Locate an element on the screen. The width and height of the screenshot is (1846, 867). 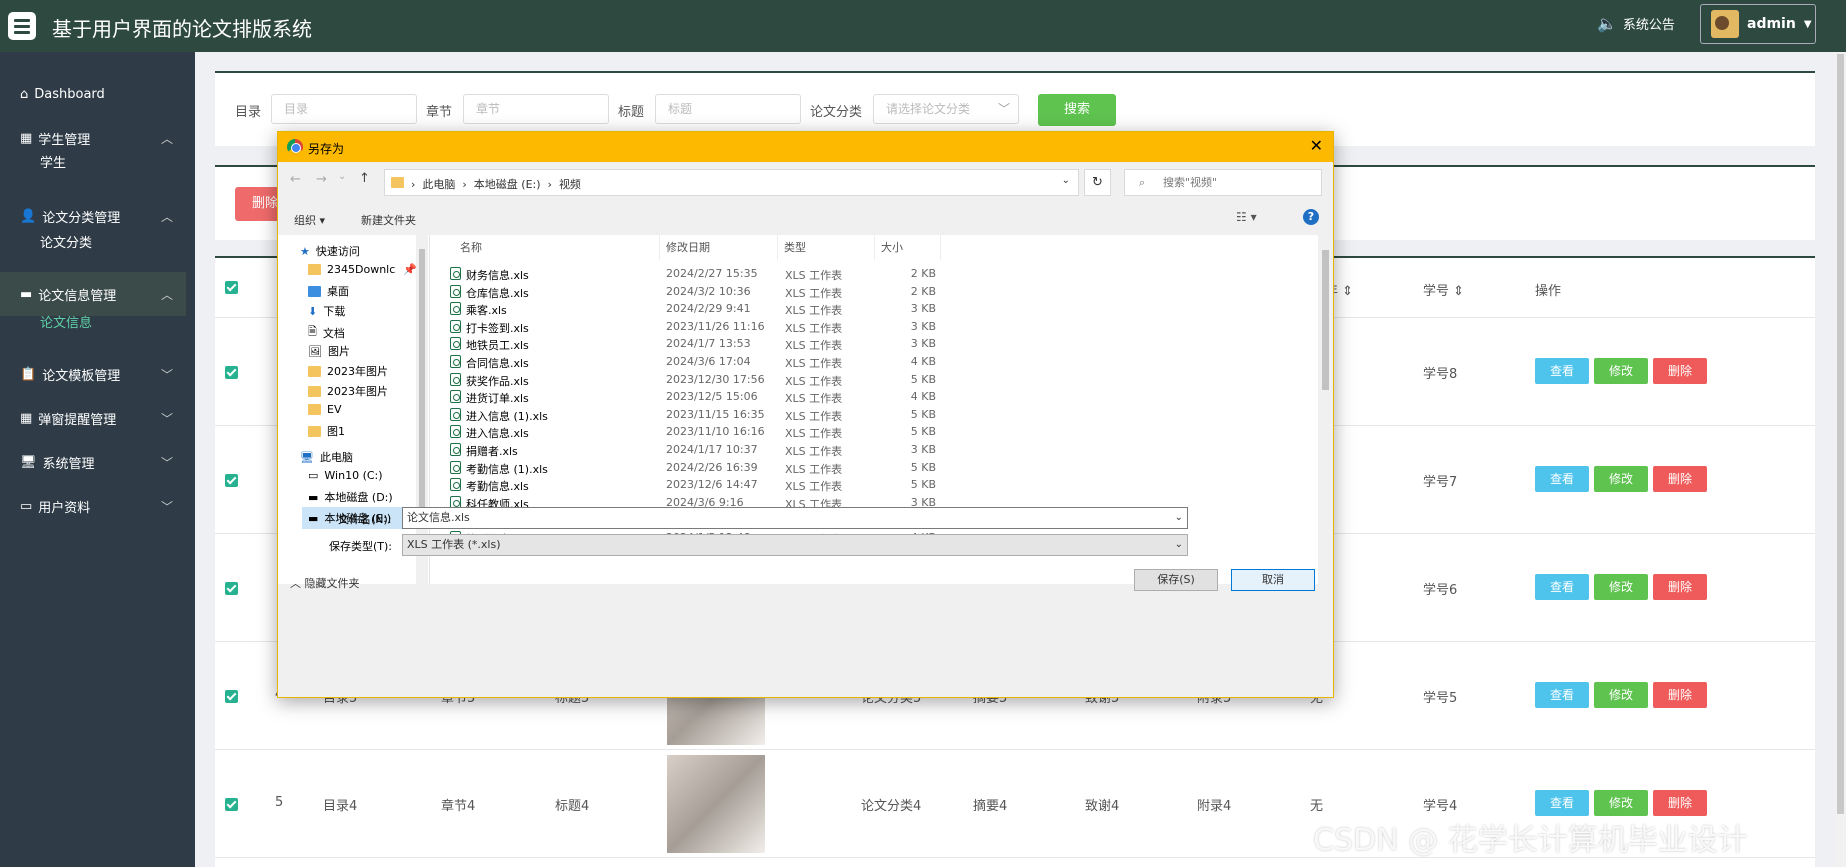
file-row: 打卡签到.xls 2023/11/26 11:16 XLS 工作表 3 KB is located at coordinates (690, 326).